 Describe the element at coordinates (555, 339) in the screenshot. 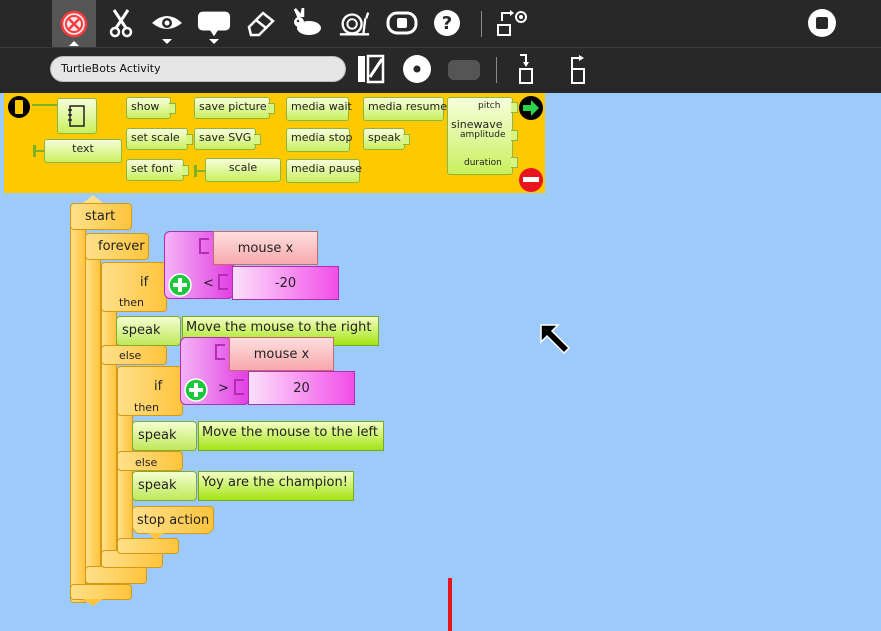

I see `mouse-pointer` at that location.